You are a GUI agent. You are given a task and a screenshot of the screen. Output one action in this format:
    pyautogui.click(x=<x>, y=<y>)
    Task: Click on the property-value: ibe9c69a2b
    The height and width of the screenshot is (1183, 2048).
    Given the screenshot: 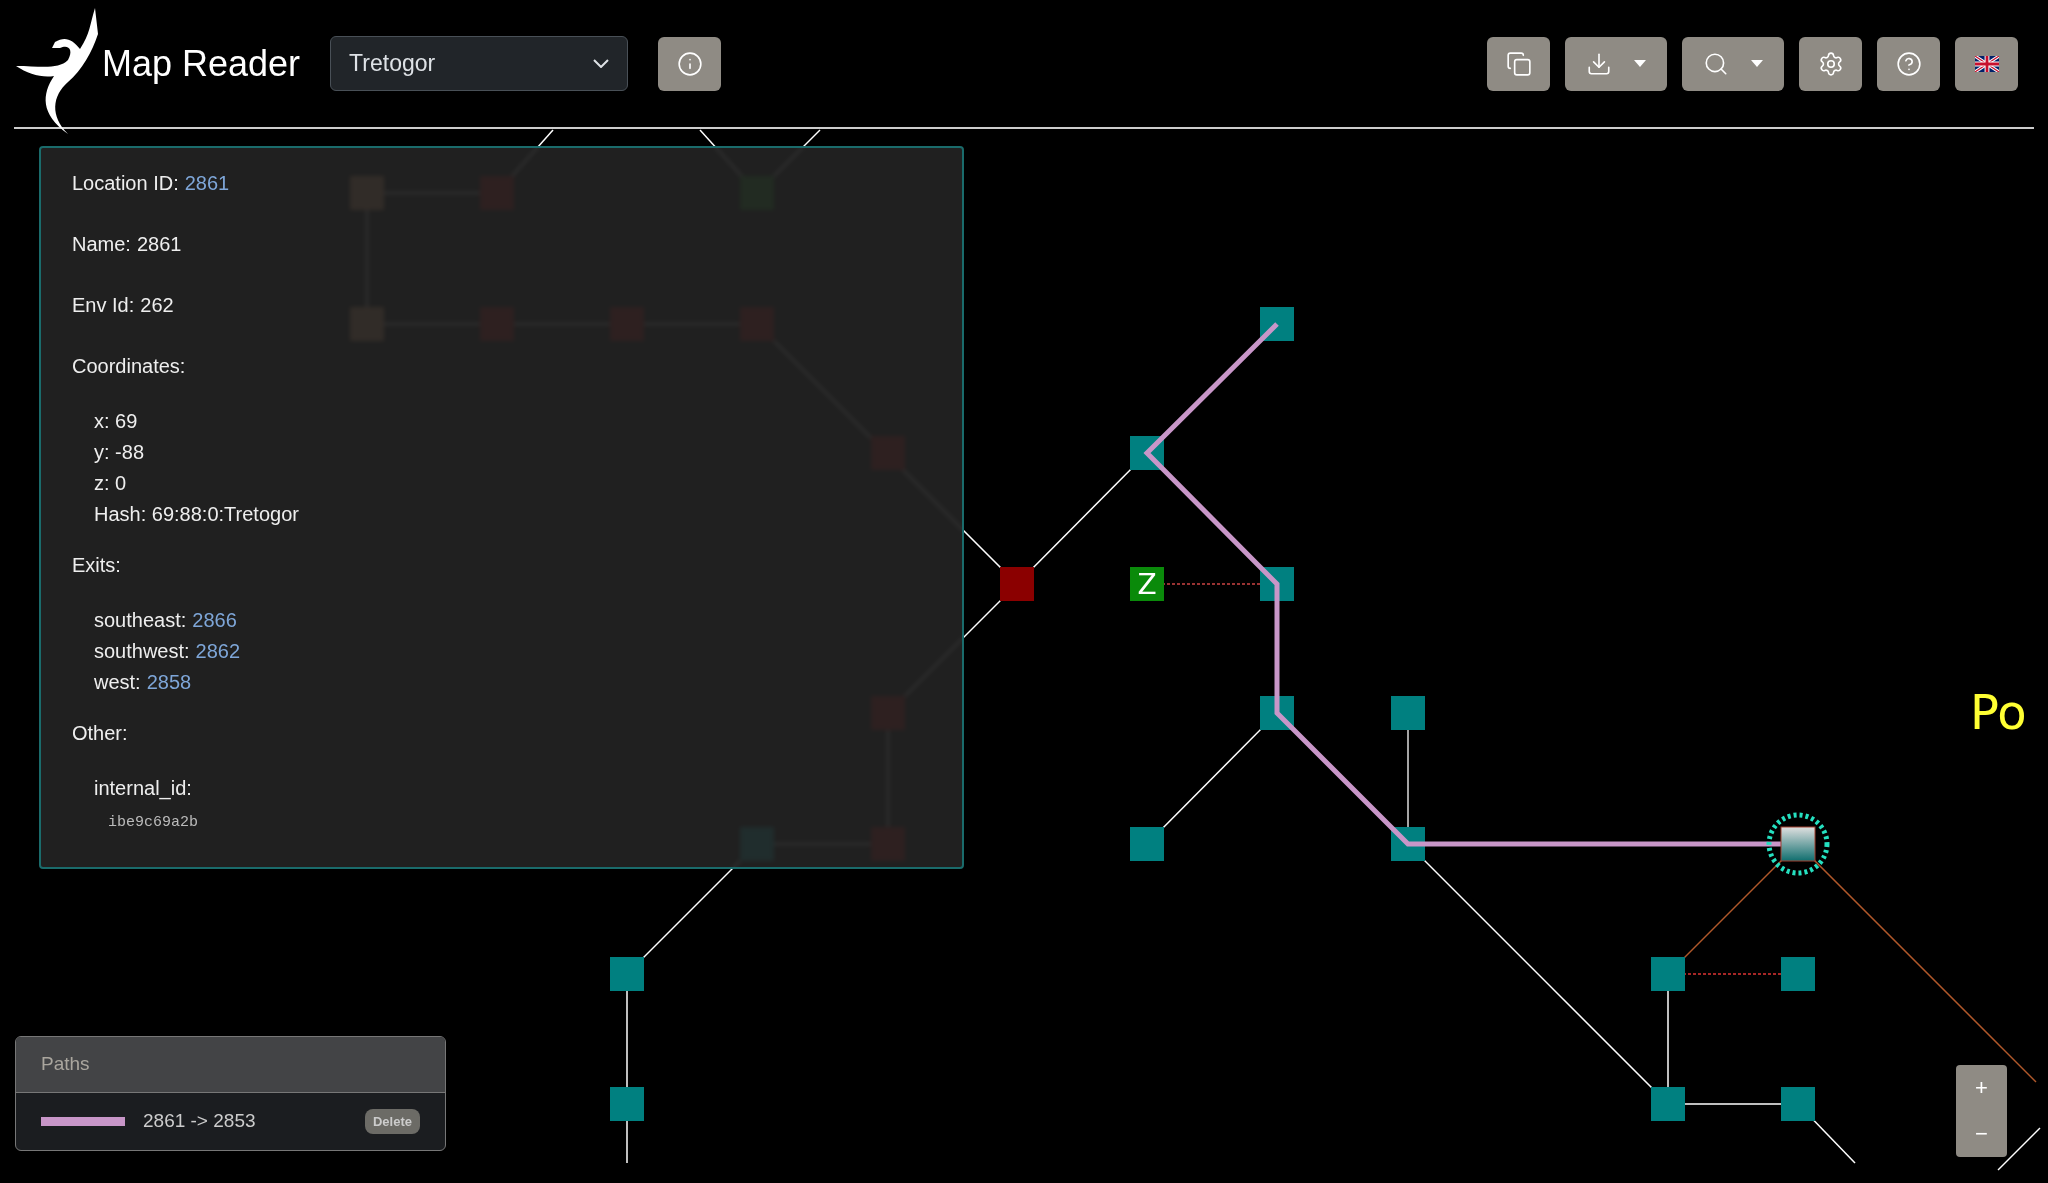 What is the action you would take?
    pyautogui.click(x=153, y=823)
    